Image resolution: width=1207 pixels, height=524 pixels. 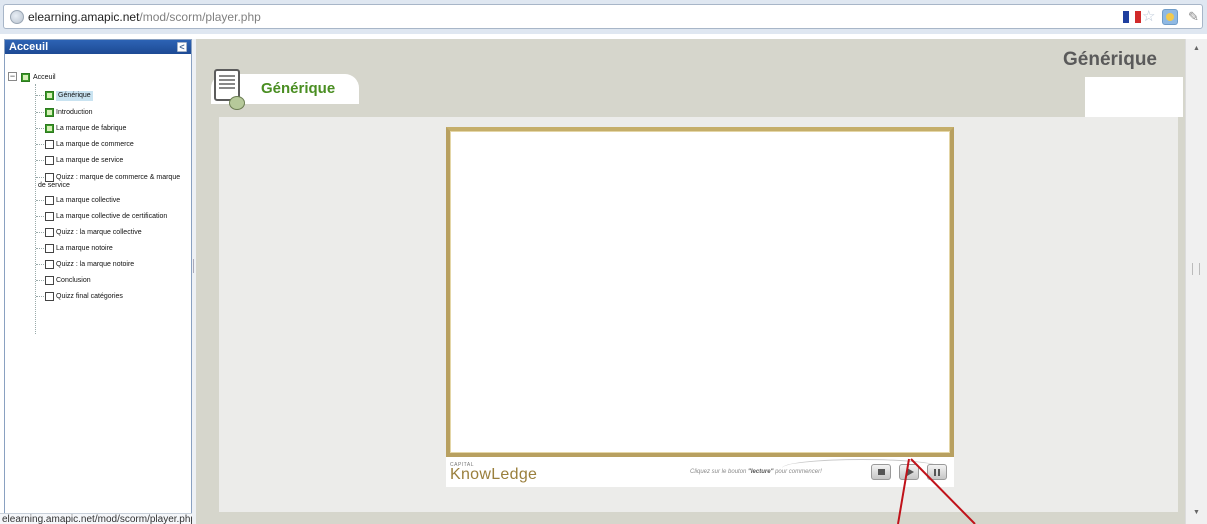 I want to click on tree-item: La marque collective, so click(x=98, y=202).